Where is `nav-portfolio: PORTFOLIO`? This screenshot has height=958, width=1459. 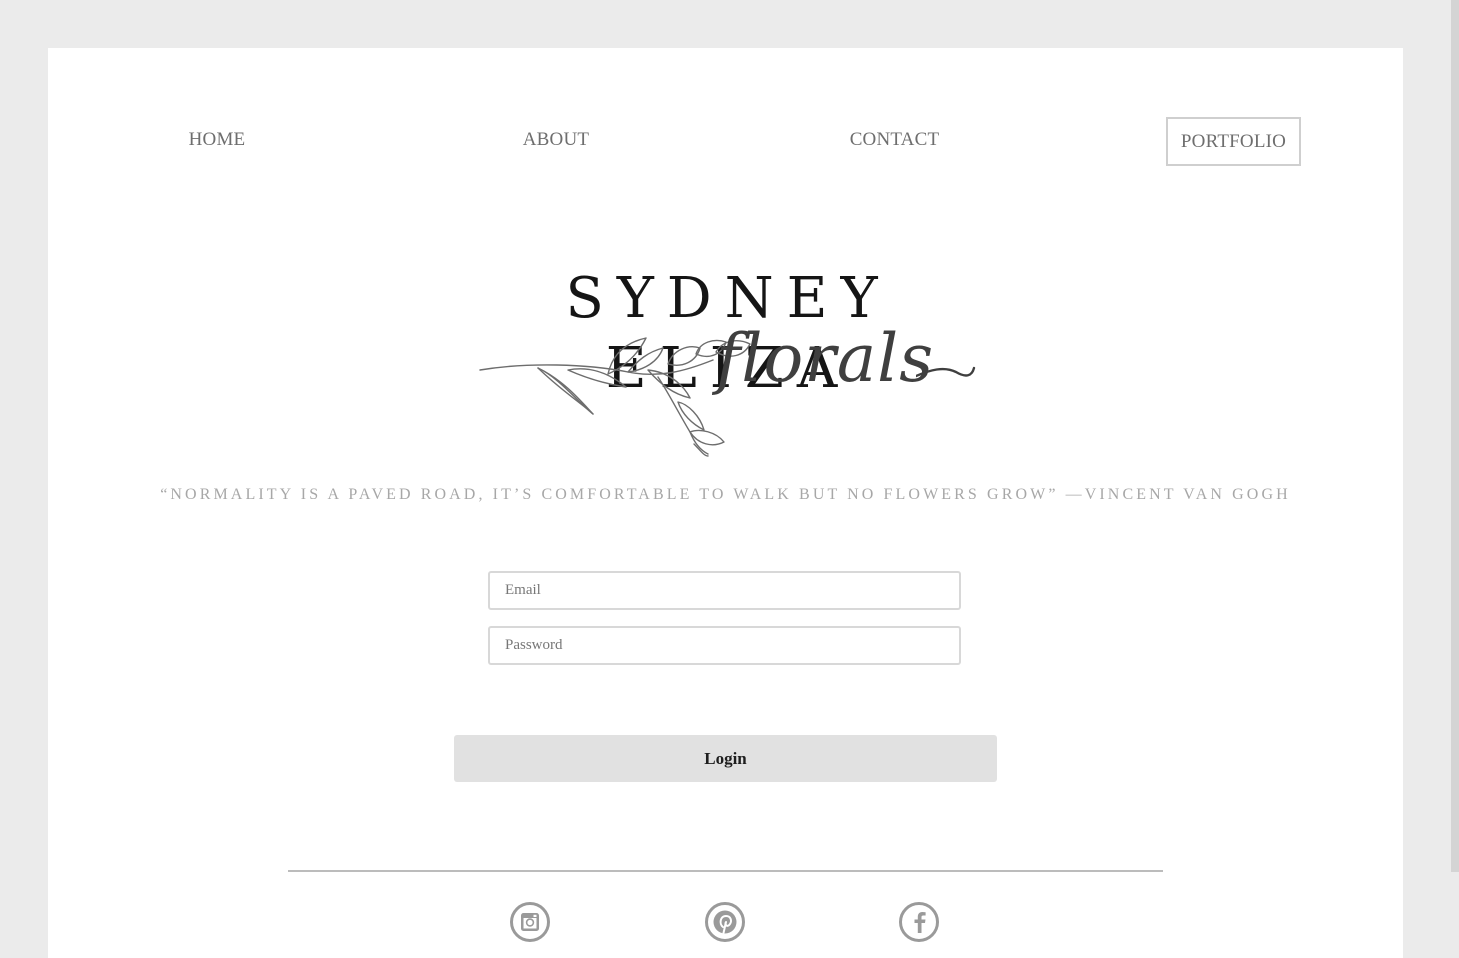
nav-portfolio: PORTFOLIO is located at coordinates (1233, 141).